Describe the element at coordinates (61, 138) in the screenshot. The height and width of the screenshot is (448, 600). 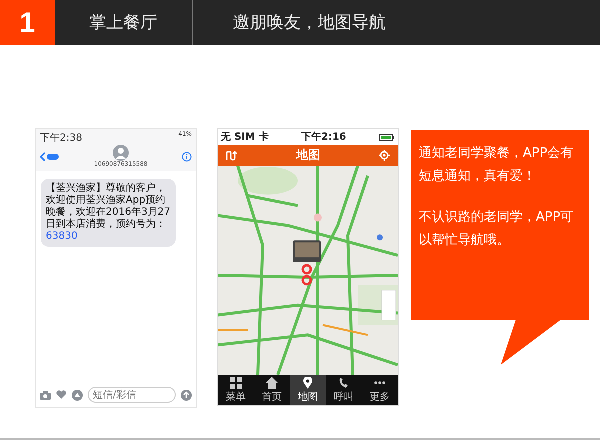
I see `status-time: 下午2:38` at that location.